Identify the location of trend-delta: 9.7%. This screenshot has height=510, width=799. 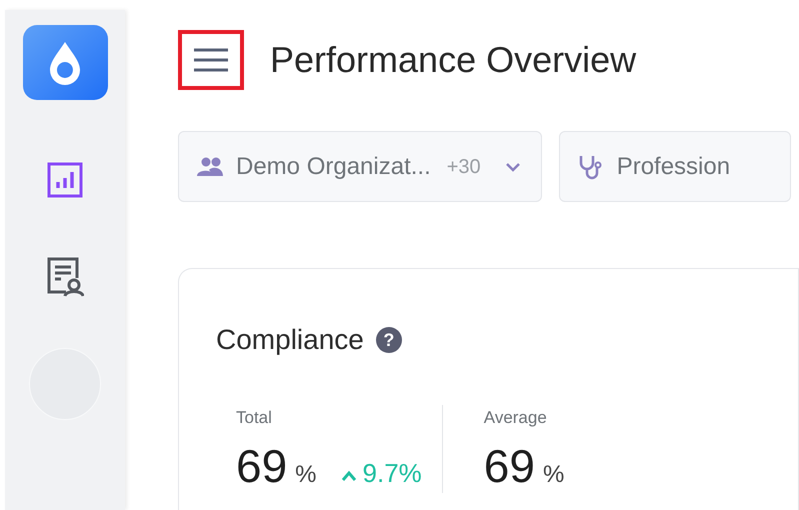
(381, 473).